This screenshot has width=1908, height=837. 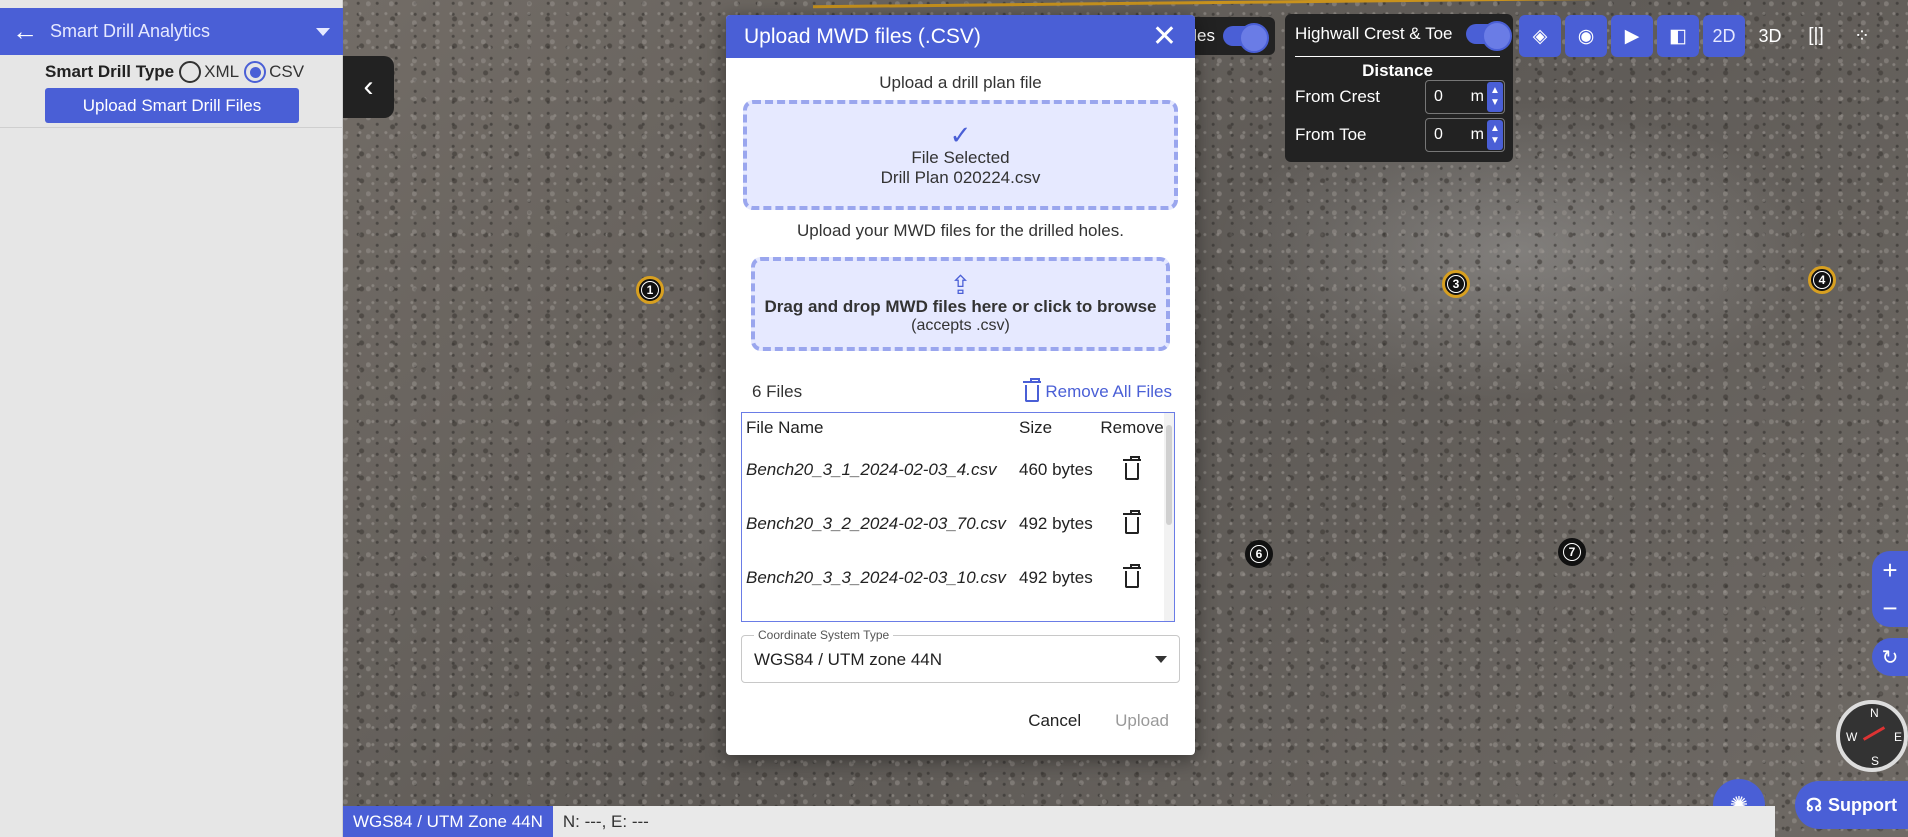 I want to click on table-row: Bench20_3_1_2024-02-03_4.csv 460 bytes, so click(x=958, y=470).